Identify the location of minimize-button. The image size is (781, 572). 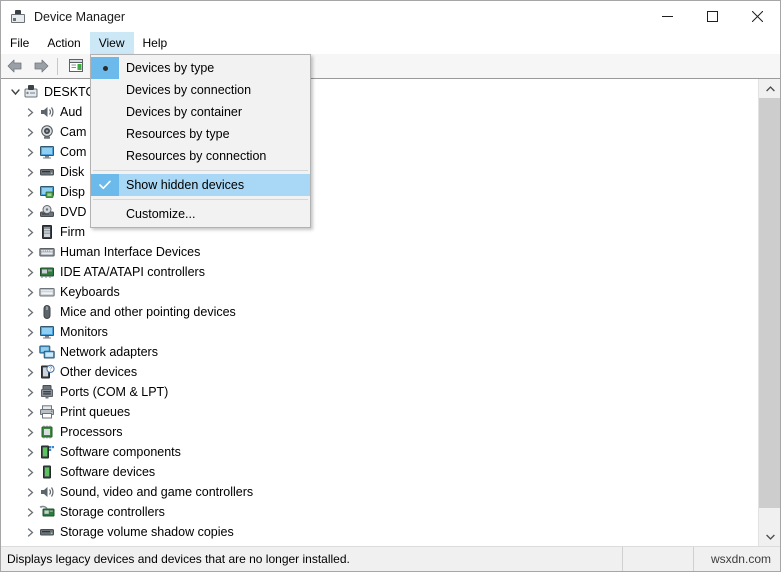
(667, 16).